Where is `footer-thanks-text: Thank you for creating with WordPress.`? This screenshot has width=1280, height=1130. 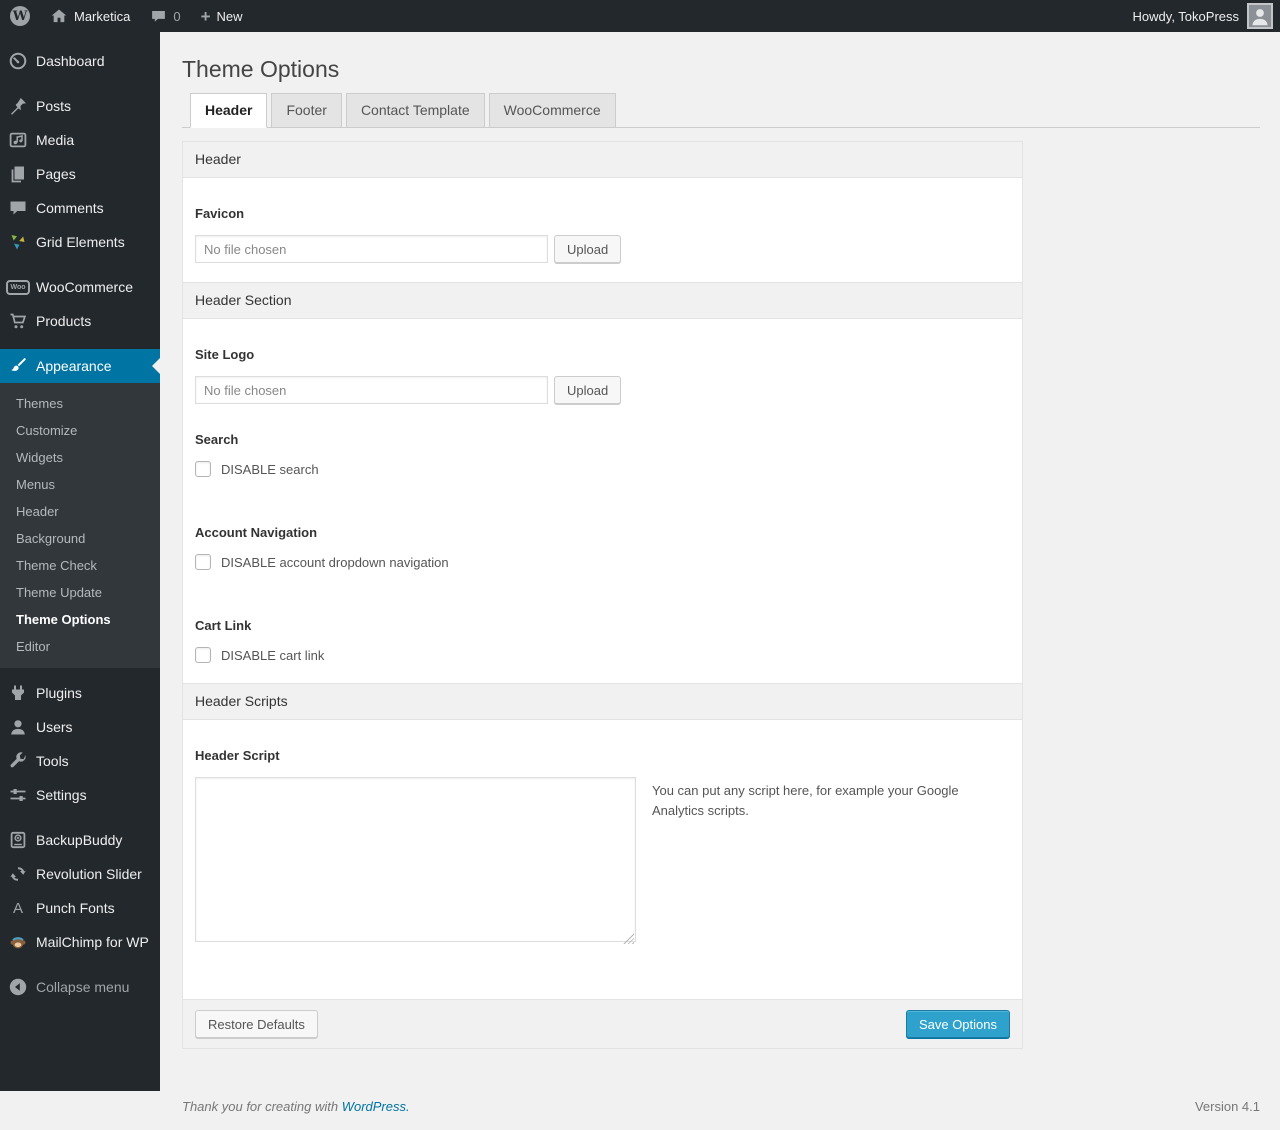
footer-thanks-text: Thank you for creating with WordPress. is located at coordinates (296, 1106).